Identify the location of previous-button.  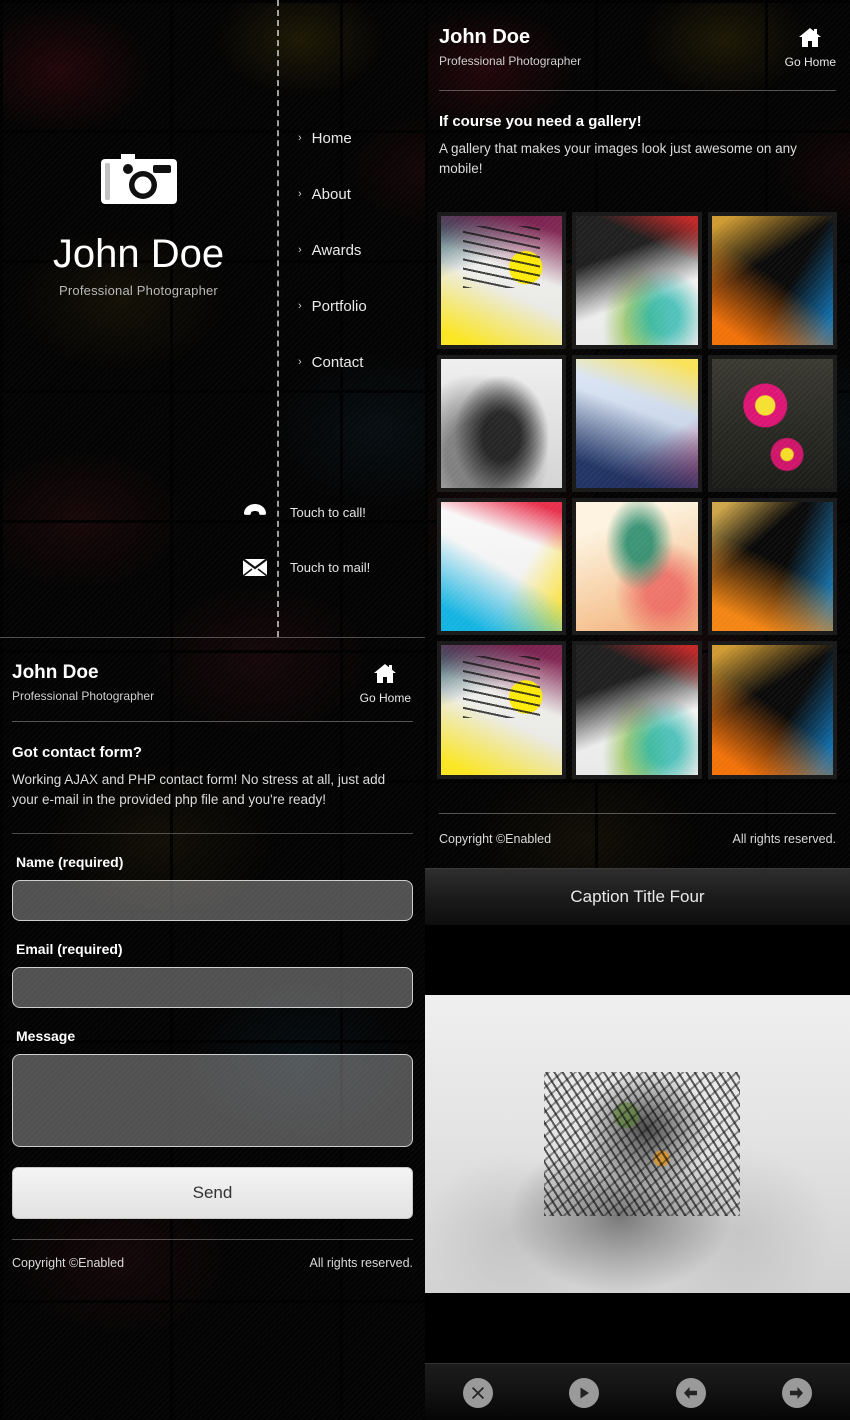
(690, 1392).